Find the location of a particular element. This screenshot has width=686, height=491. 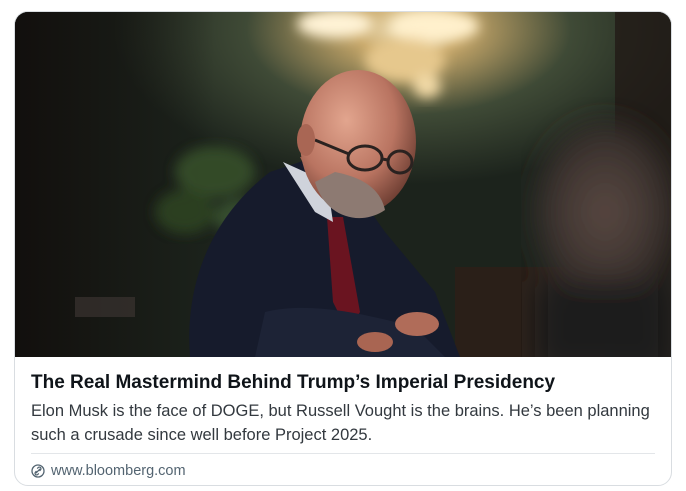

link-icon is located at coordinates (38, 471).